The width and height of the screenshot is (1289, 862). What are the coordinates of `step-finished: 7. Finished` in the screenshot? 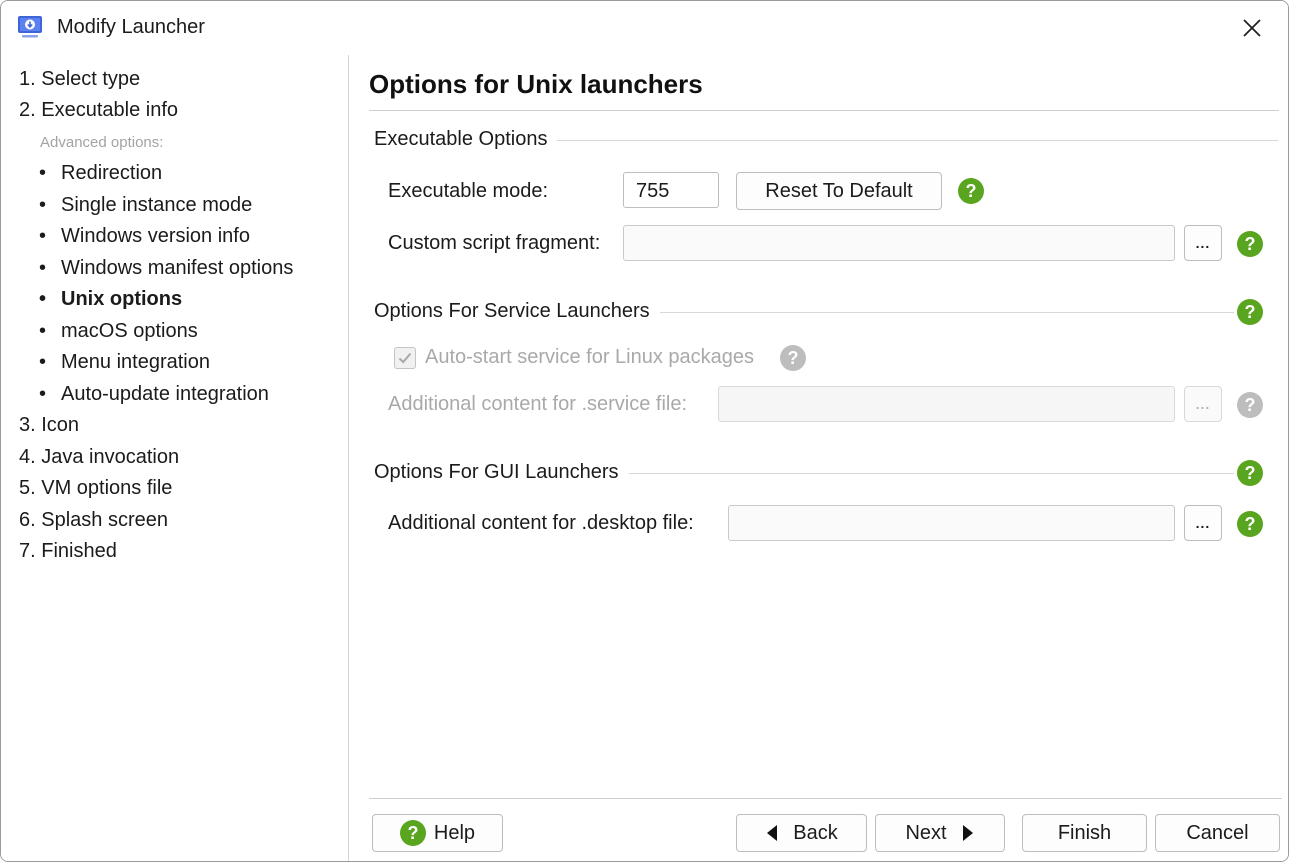 It's located at (68, 551).